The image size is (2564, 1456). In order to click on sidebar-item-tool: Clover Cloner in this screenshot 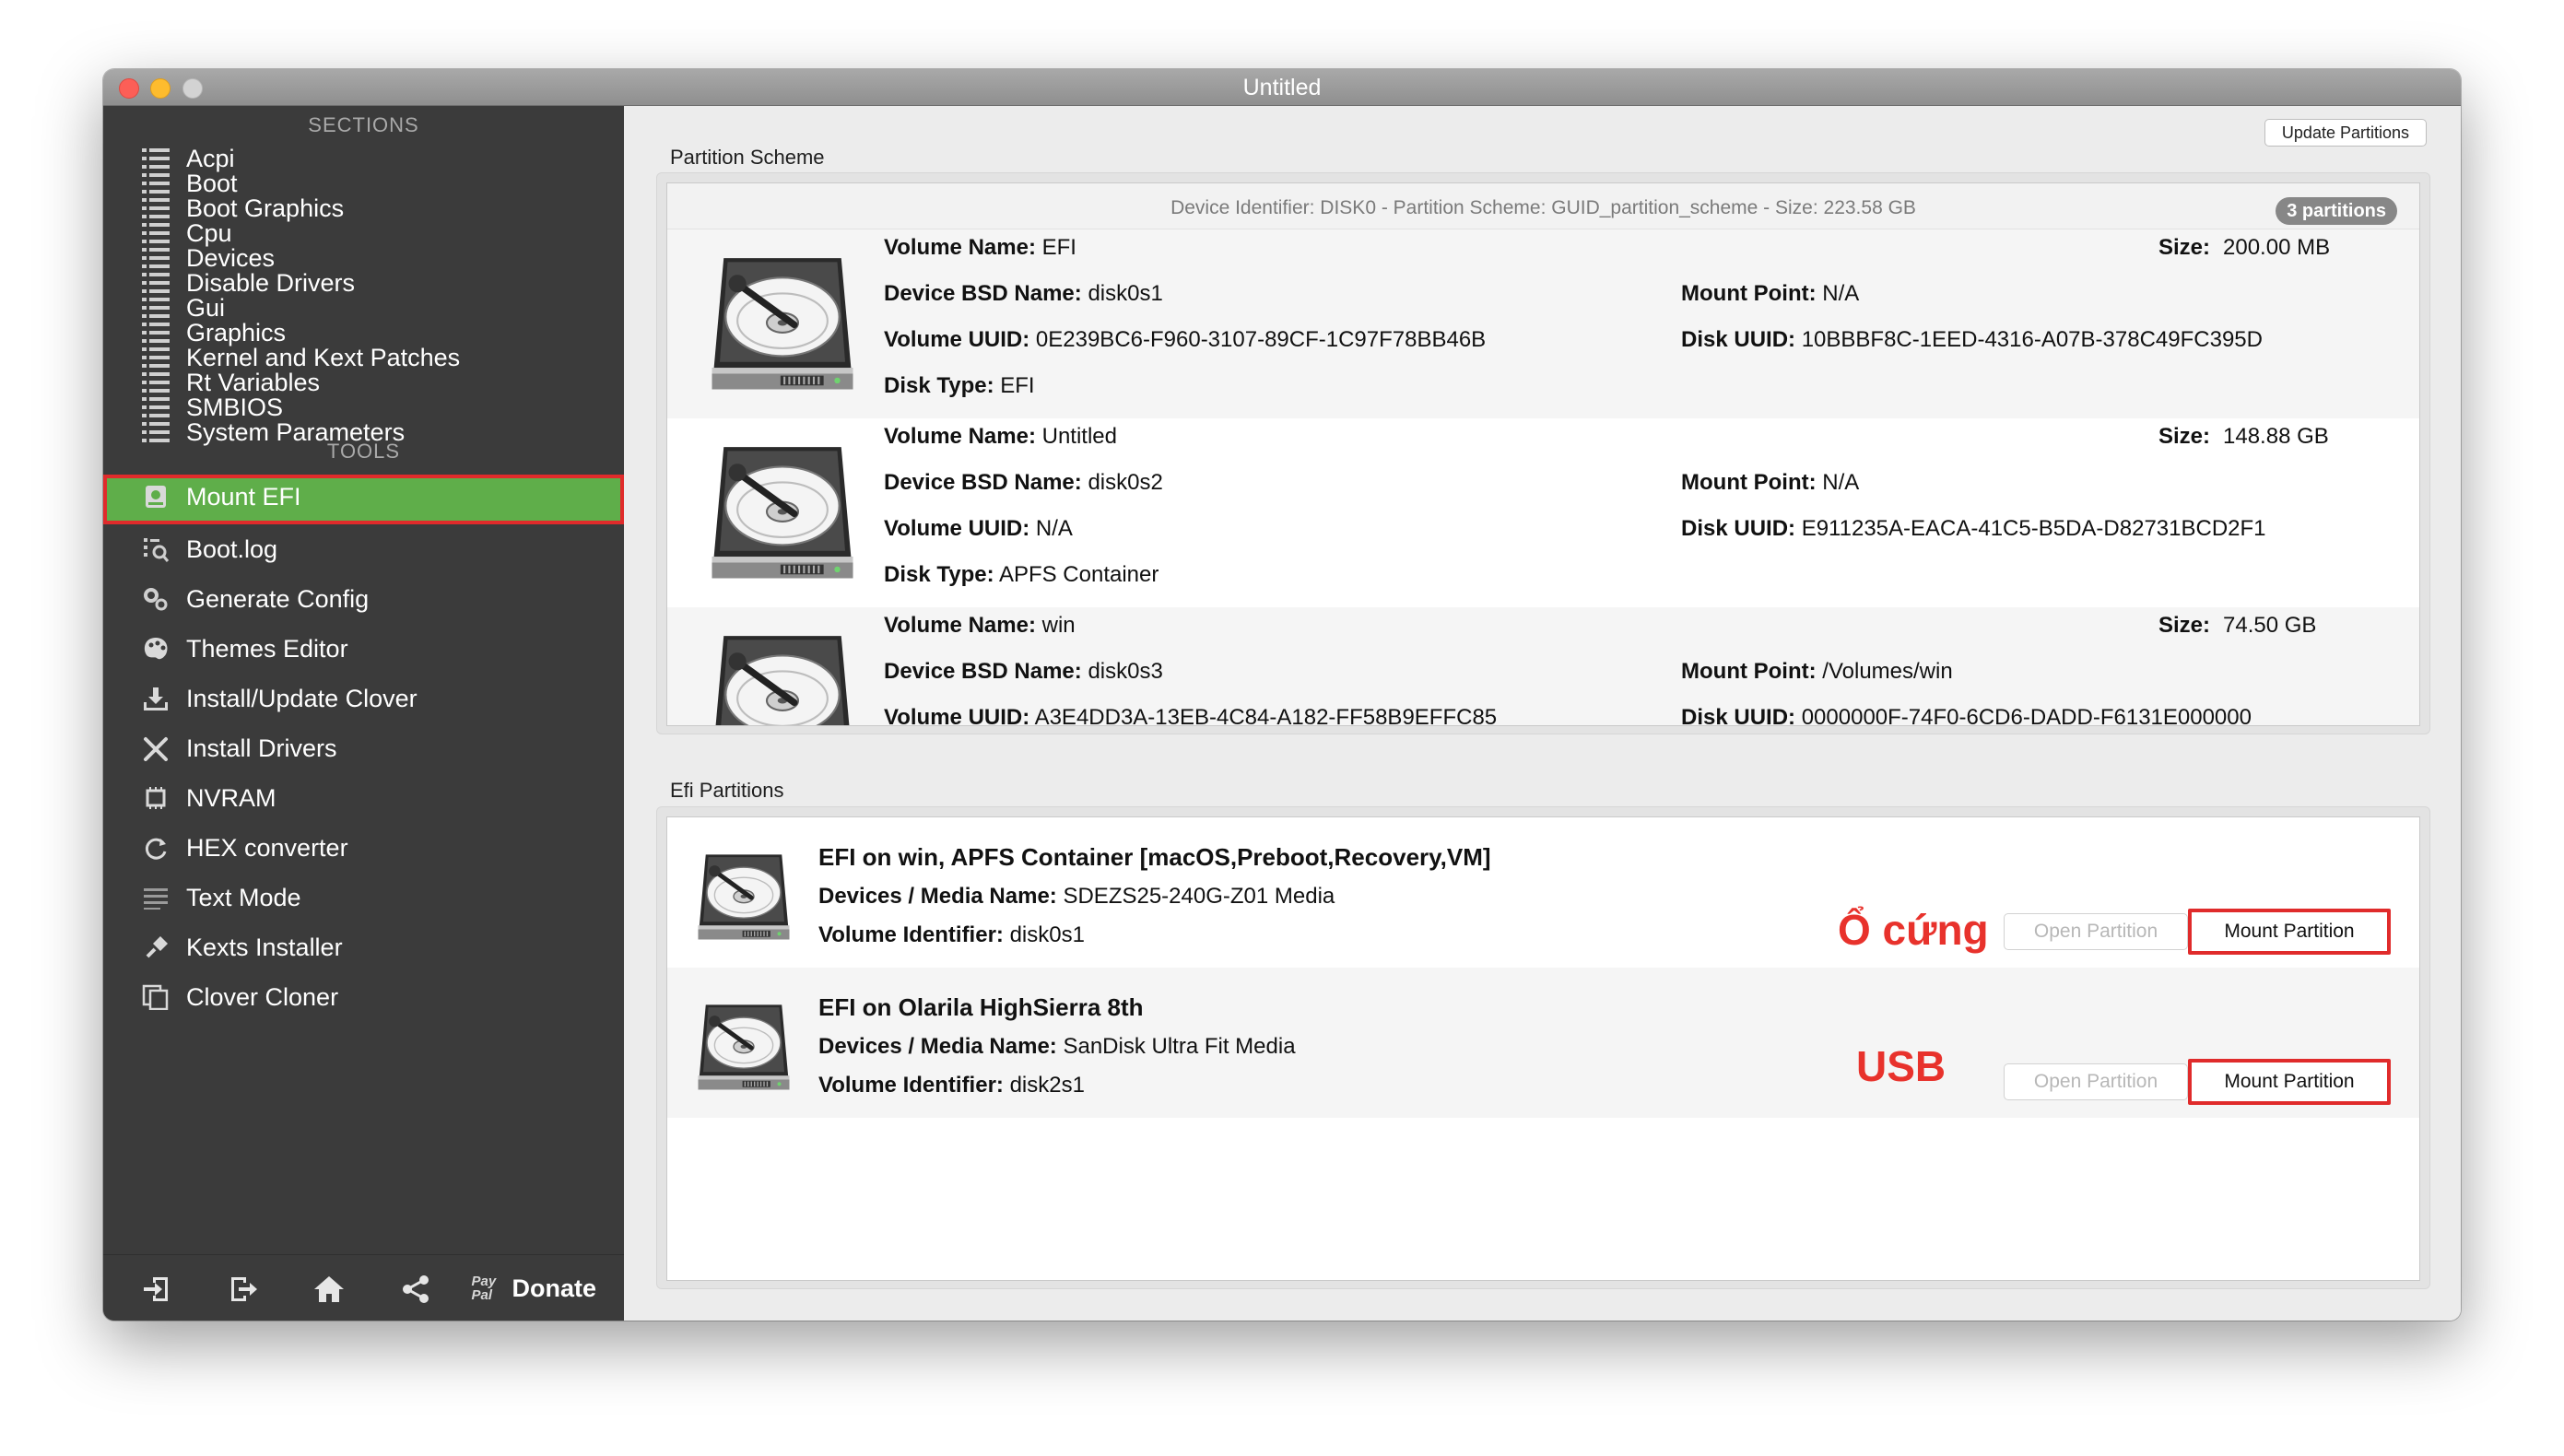, I will do `click(364, 997)`.